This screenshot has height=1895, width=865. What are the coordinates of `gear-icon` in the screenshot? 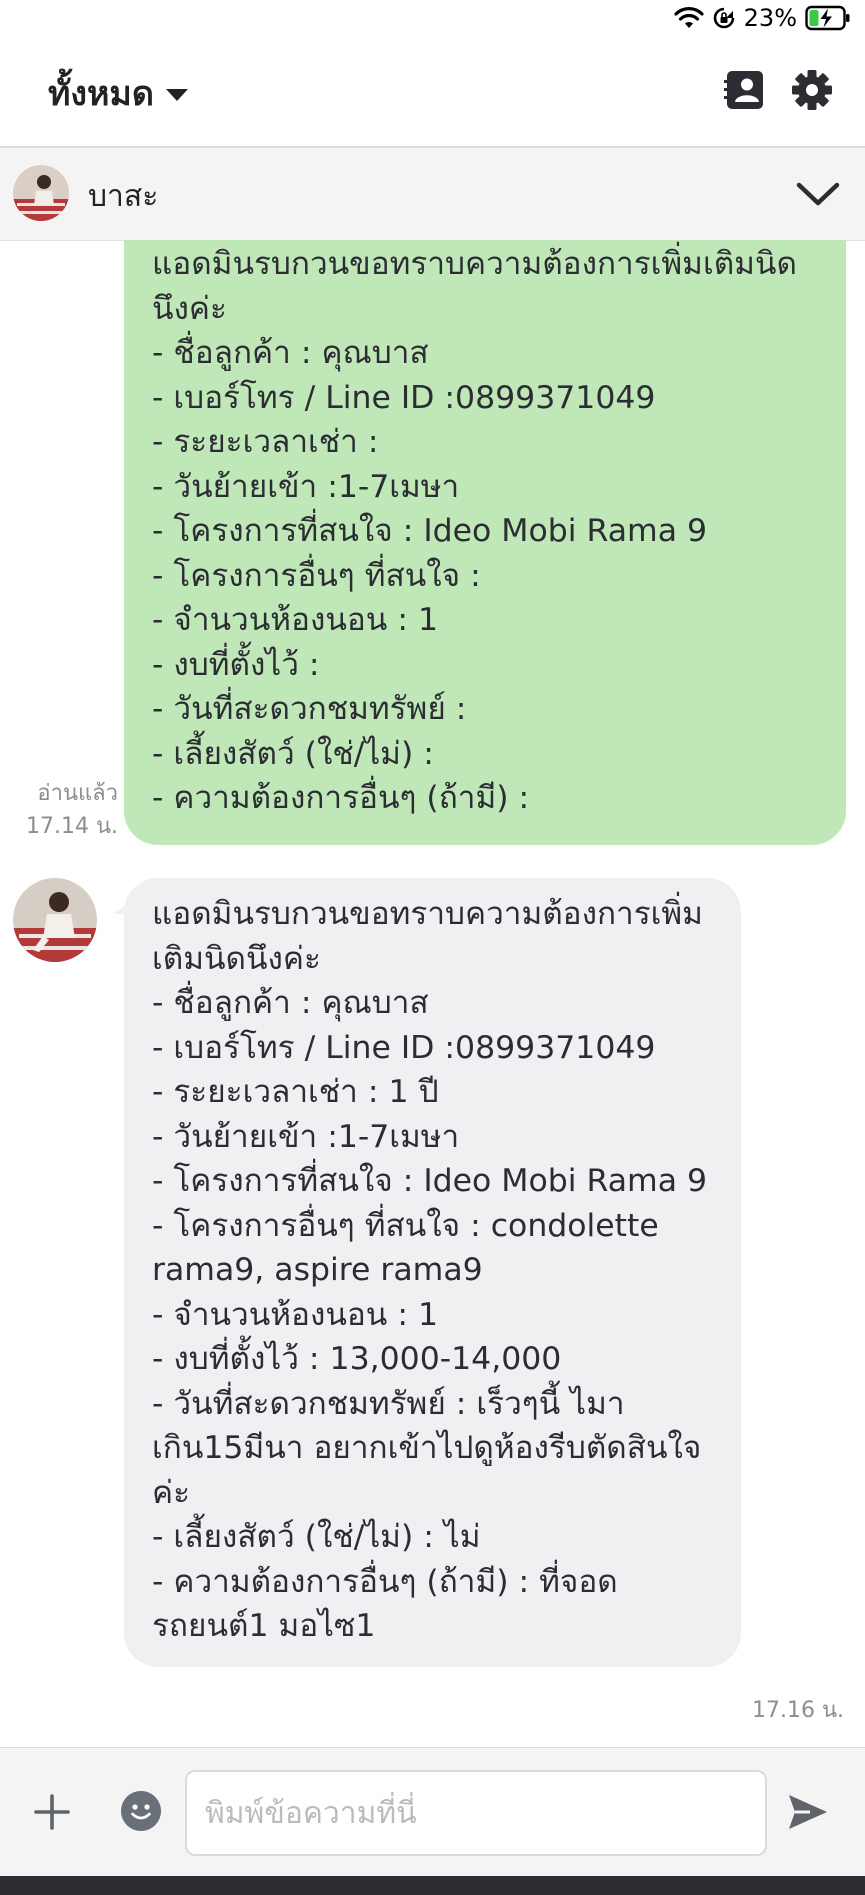 It's located at (812, 90).